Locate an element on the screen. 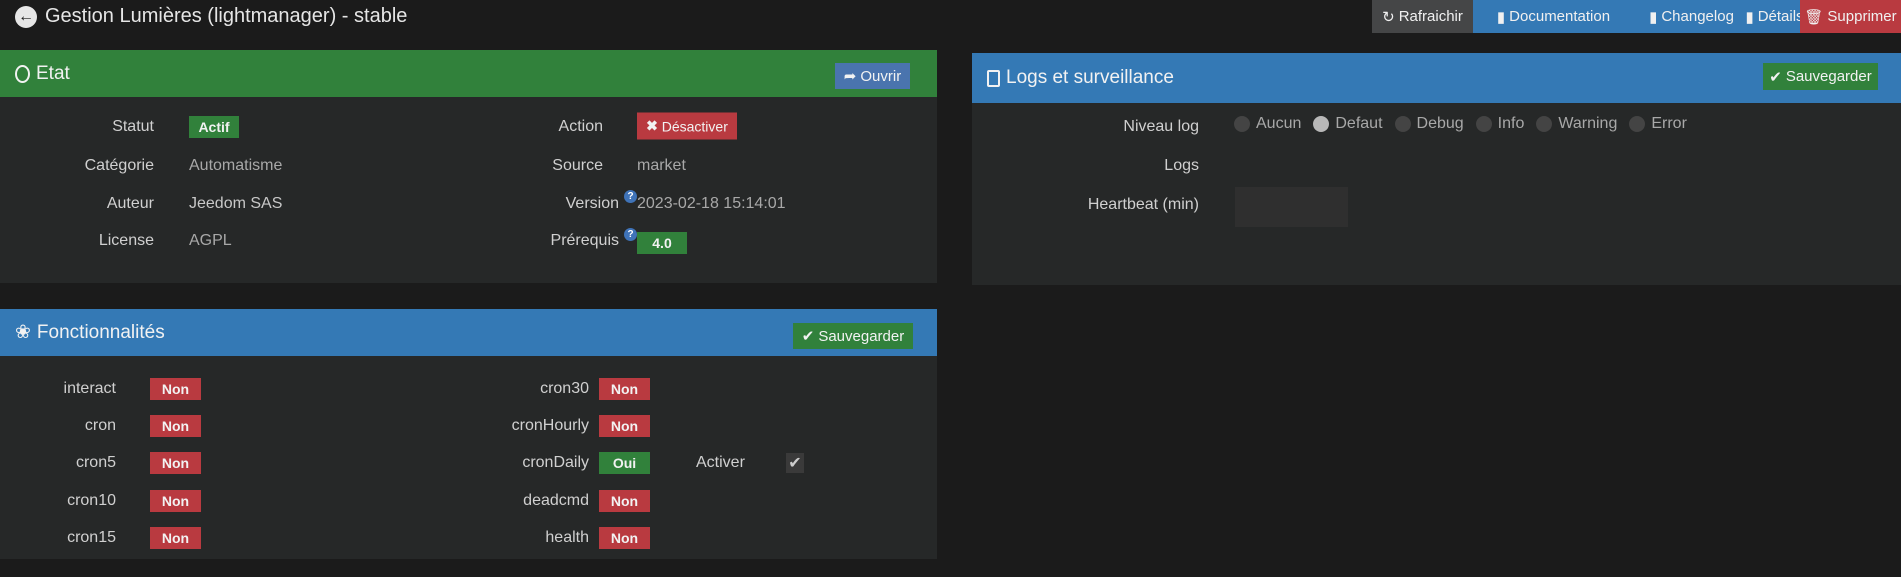 This screenshot has height=577, width=1901. feature-label: cron is located at coordinates (100, 425).